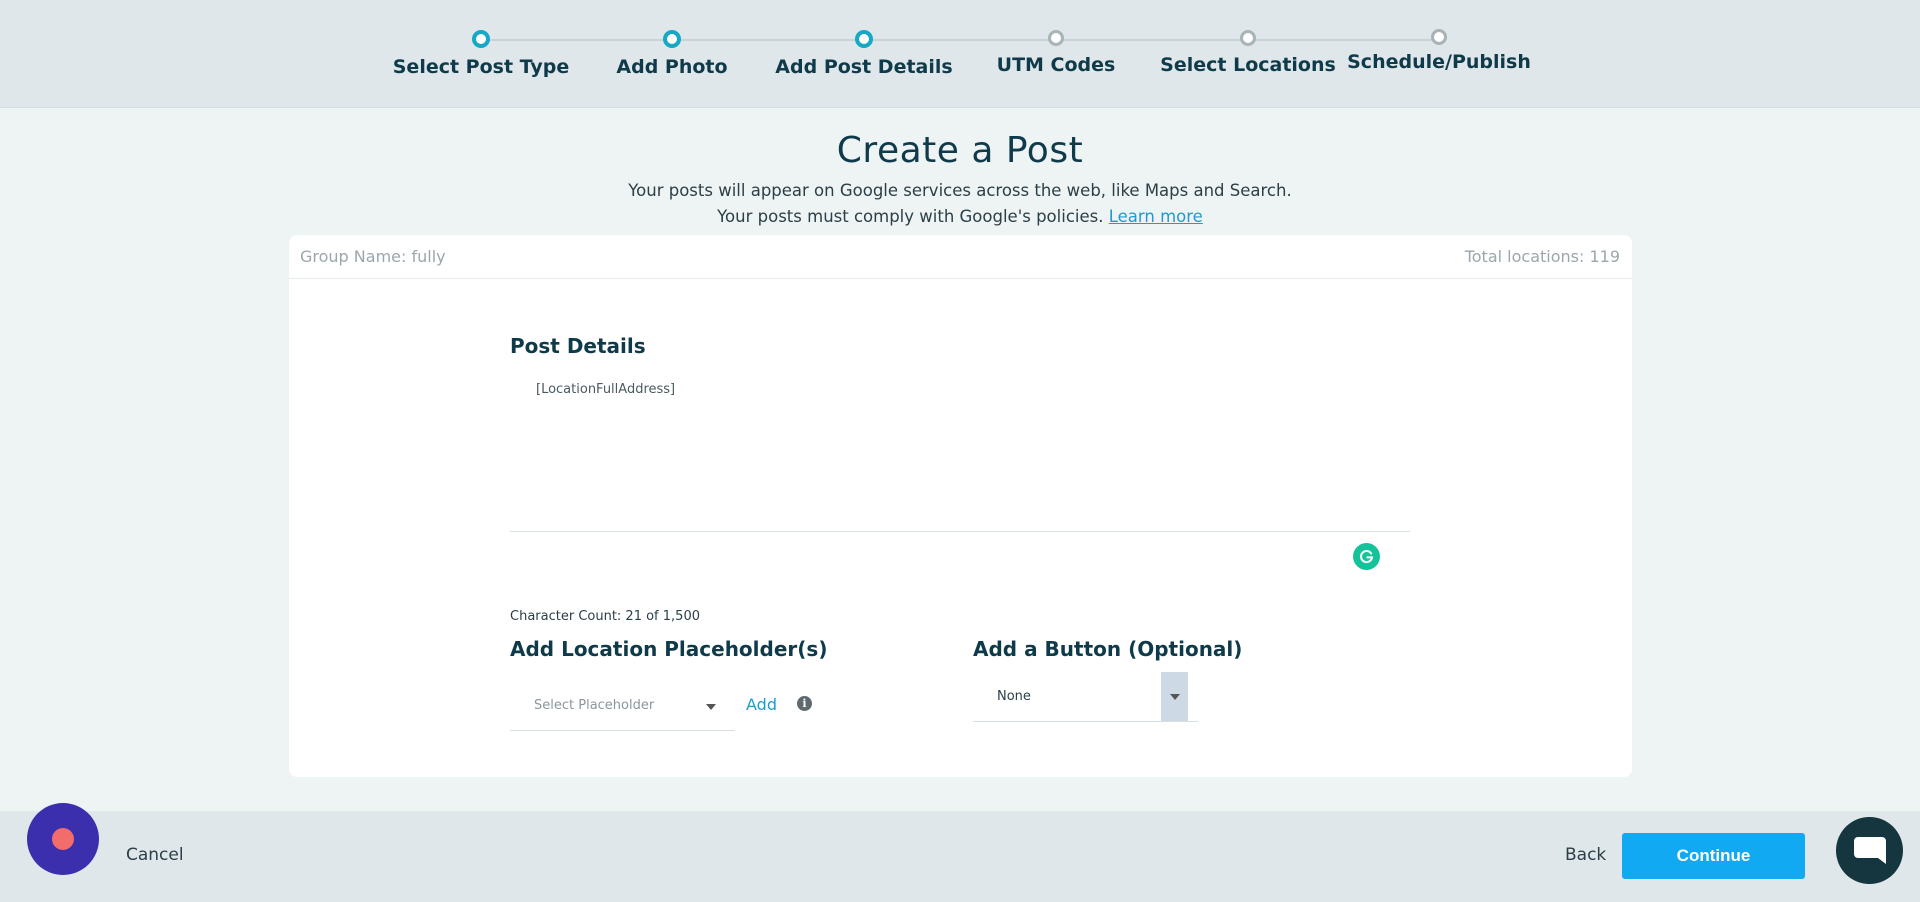 This screenshot has height=902, width=1920. What do you see at coordinates (960, 451) in the screenshot?
I see `post-details-textarea` at bounding box center [960, 451].